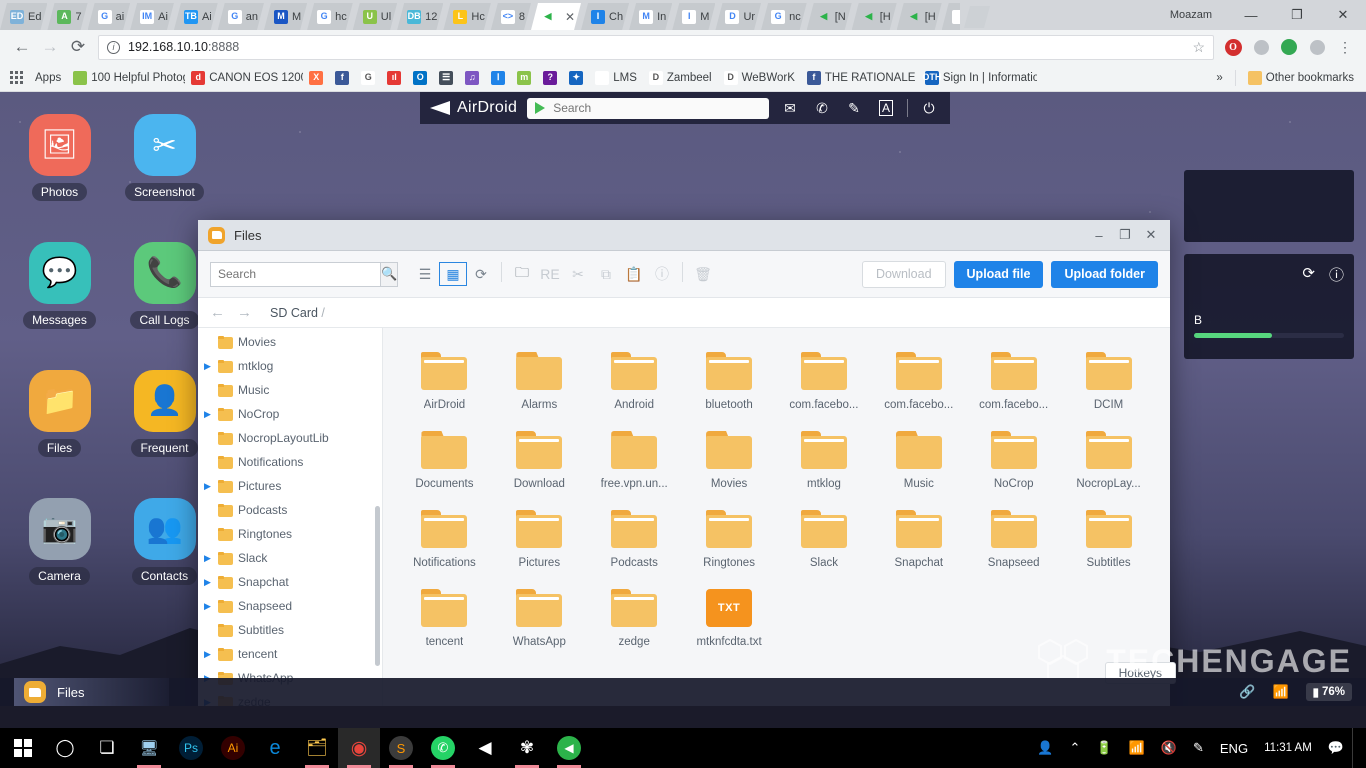 The width and height of the screenshot is (1366, 768). I want to click on profile-avatar-icon, so click(1317, 47).